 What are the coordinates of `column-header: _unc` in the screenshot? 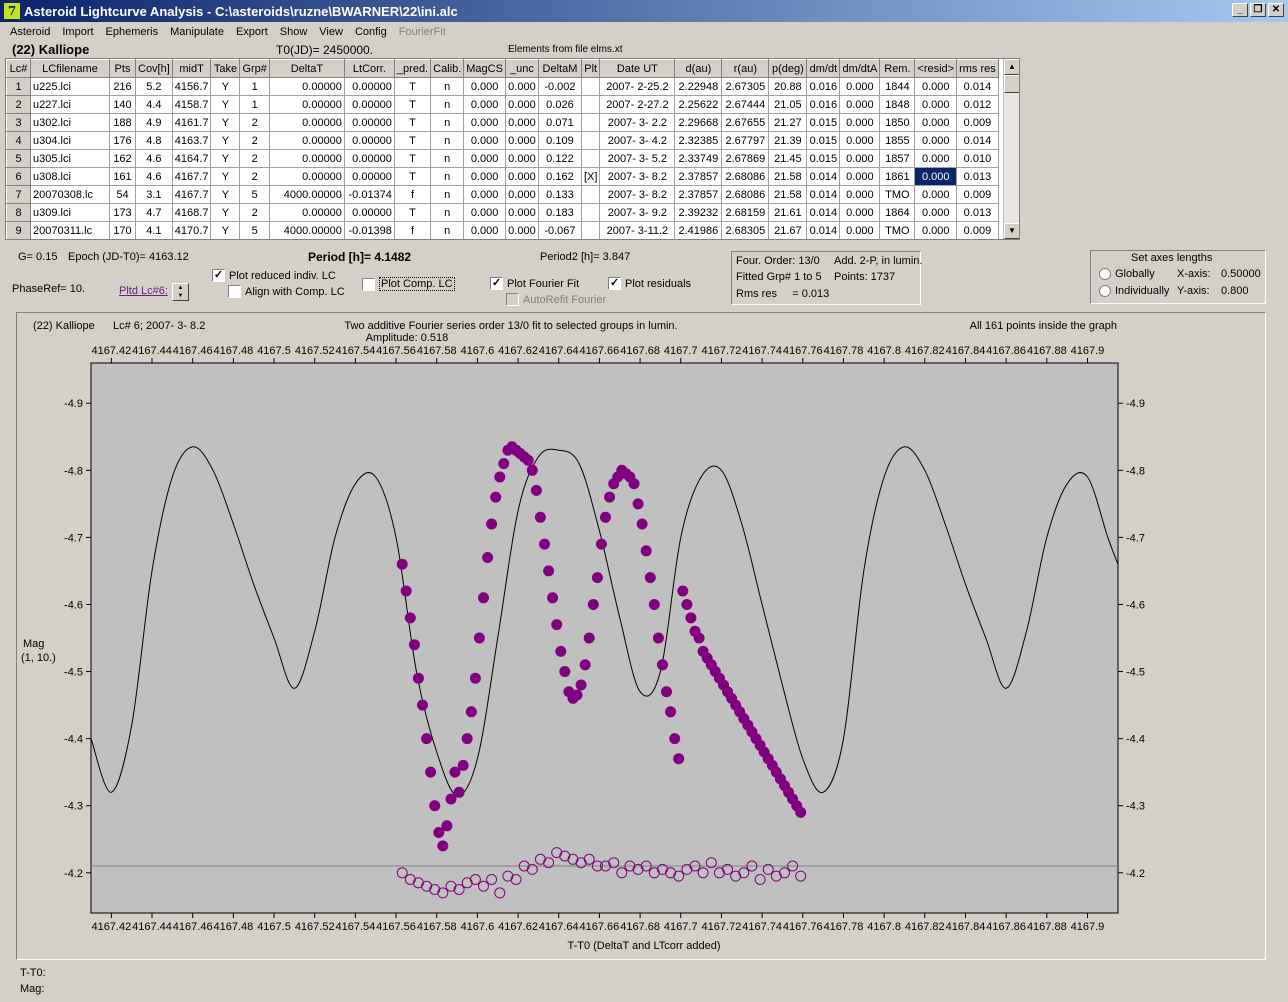 It's located at (521, 68).